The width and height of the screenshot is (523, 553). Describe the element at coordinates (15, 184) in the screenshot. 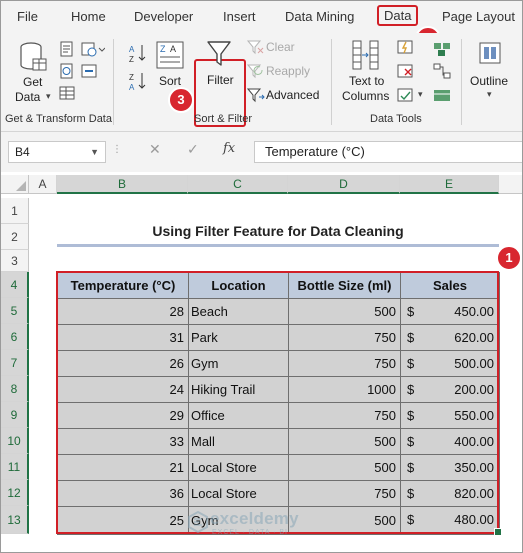

I see `select-all-corner` at that location.